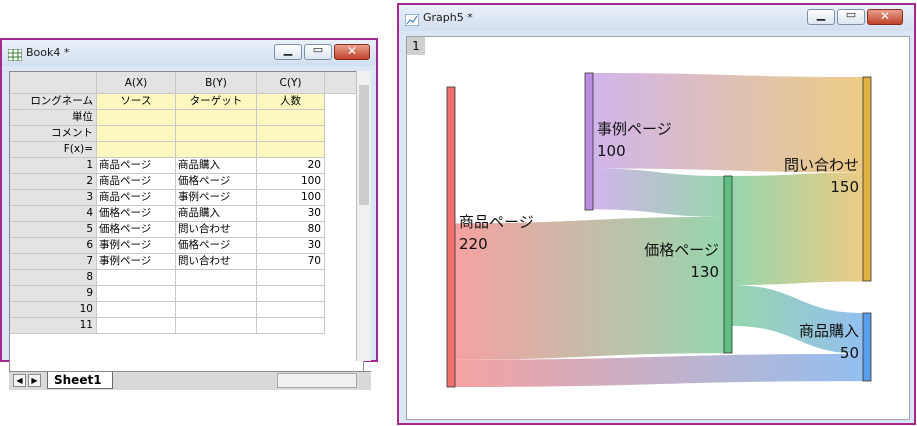  Describe the element at coordinates (844, 187) in the screenshot. I see `sankey-node-value: 150` at that location.